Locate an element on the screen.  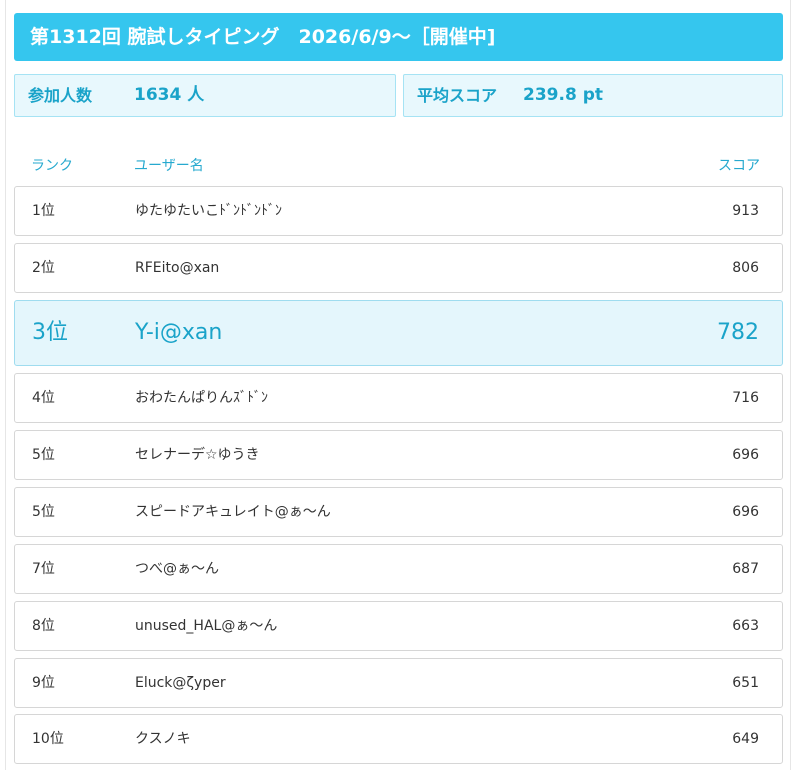
row-username: RFEito@xan is located at coordinates (177, 268).